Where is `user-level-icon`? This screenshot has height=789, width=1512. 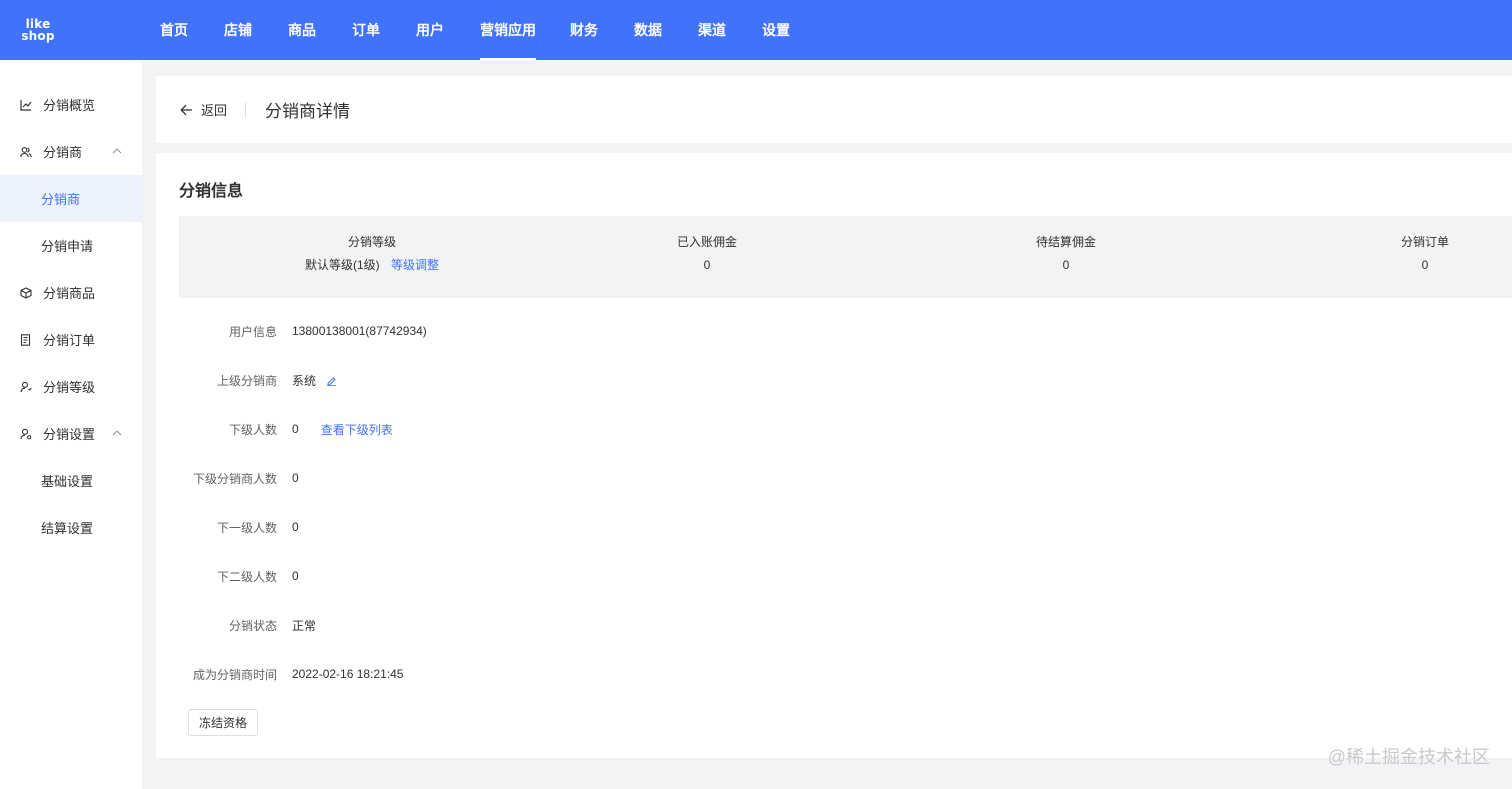 user-level-icon is located at coordinates (26, 387).